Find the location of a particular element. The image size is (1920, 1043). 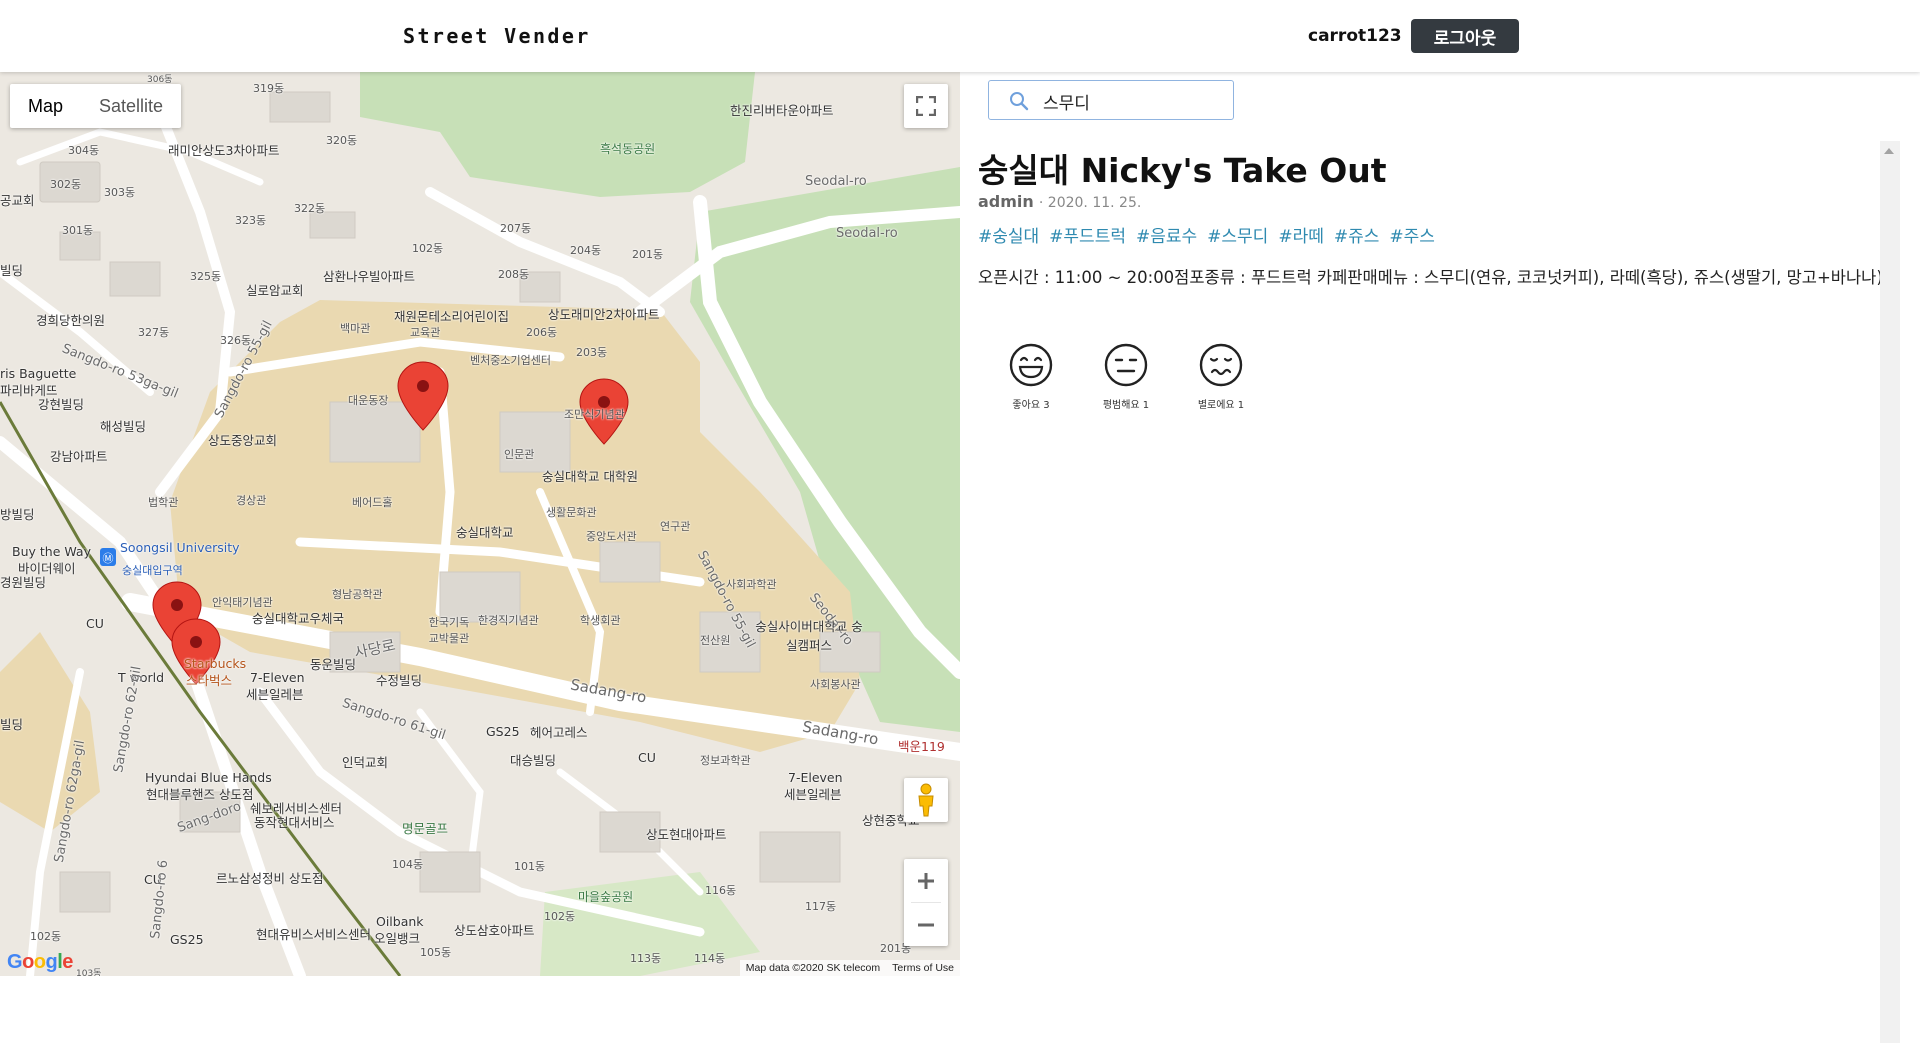

map-label: 상도삼호아파트 is located at coordinates (494, 930).